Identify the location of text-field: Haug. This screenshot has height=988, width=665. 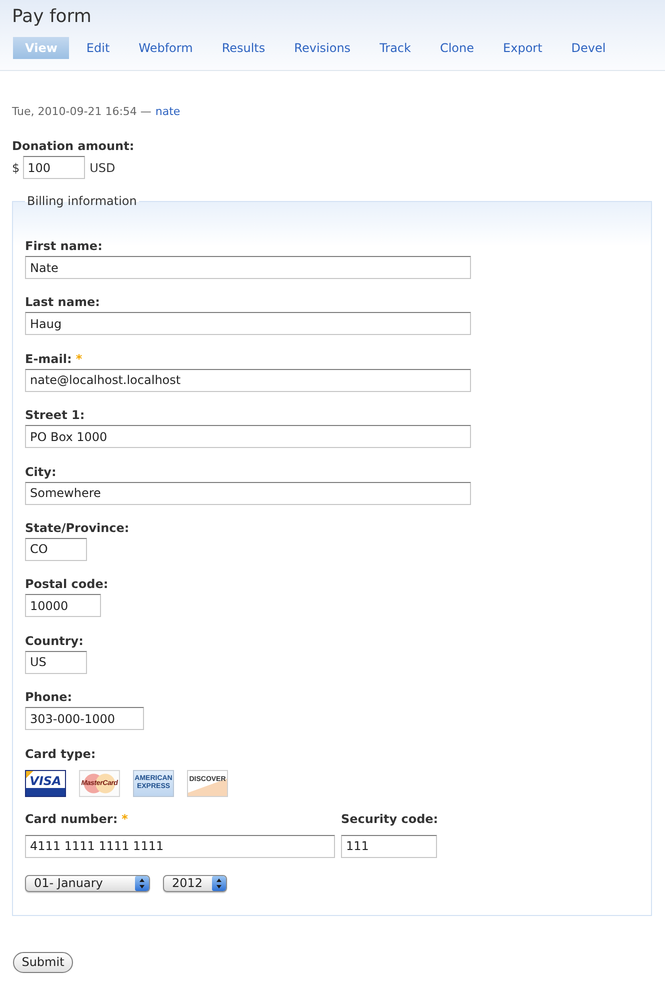
(248, 324).